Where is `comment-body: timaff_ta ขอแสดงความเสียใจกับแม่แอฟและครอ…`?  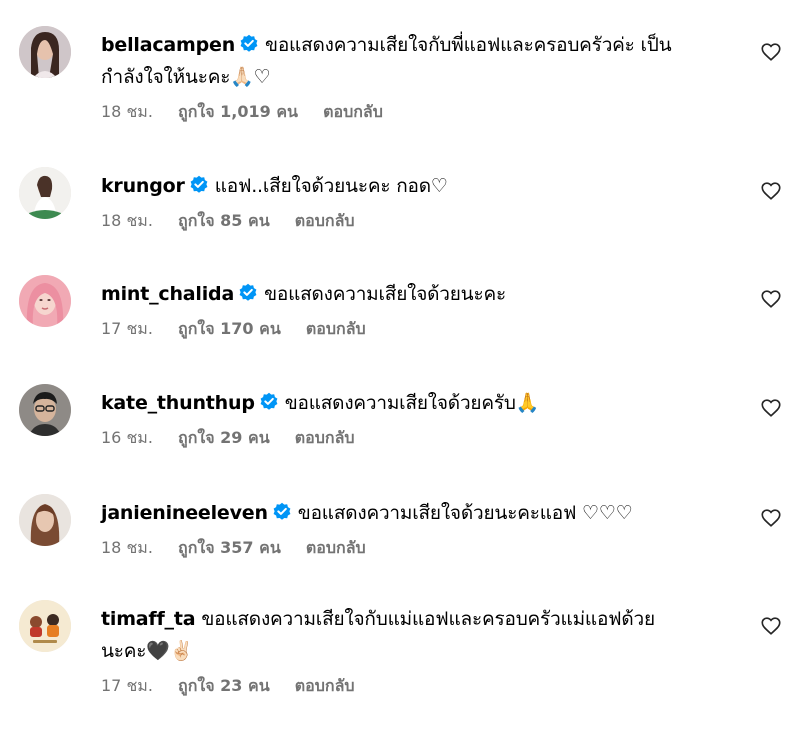
comment-body: timaff_ta ขอแสดงความเสียใจกับแม่แอฟและครอ… is located at coordinates (421, 650).